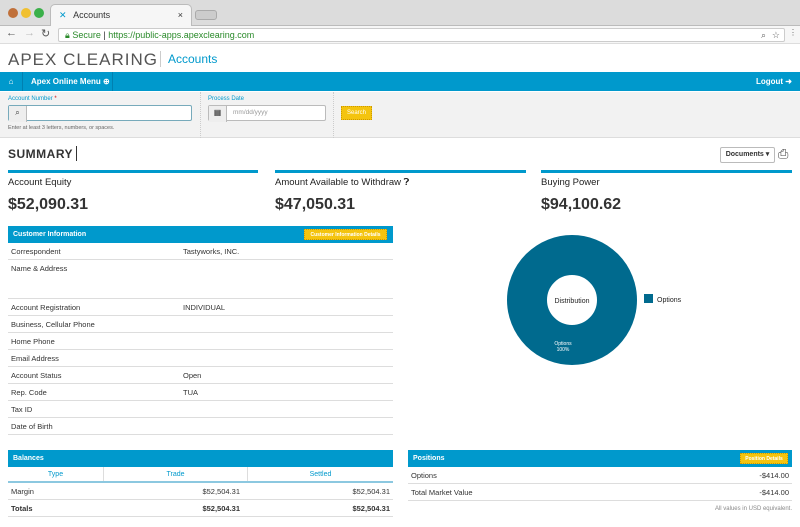 The height and width of the screenshot is (527, 800). I want to click on metric-label: Buying Power, so click(570, 182).